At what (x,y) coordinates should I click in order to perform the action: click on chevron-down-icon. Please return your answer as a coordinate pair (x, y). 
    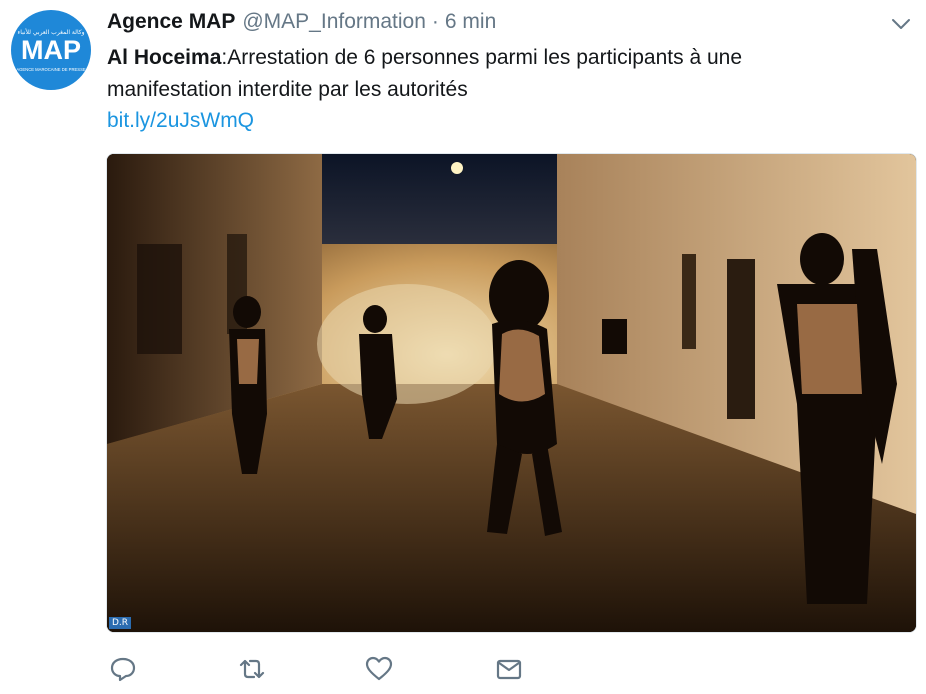
    Looking at the image, I should click on (901, 24).